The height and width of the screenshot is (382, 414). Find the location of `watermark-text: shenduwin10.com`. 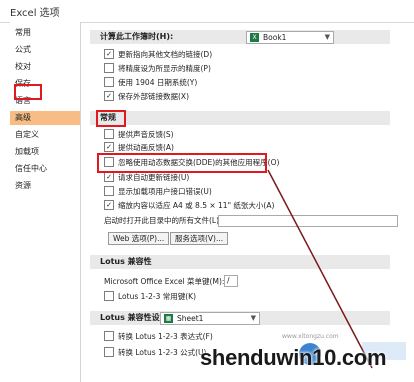

watermark-text: shenduwin10.com is located at coordinates (293, 357).